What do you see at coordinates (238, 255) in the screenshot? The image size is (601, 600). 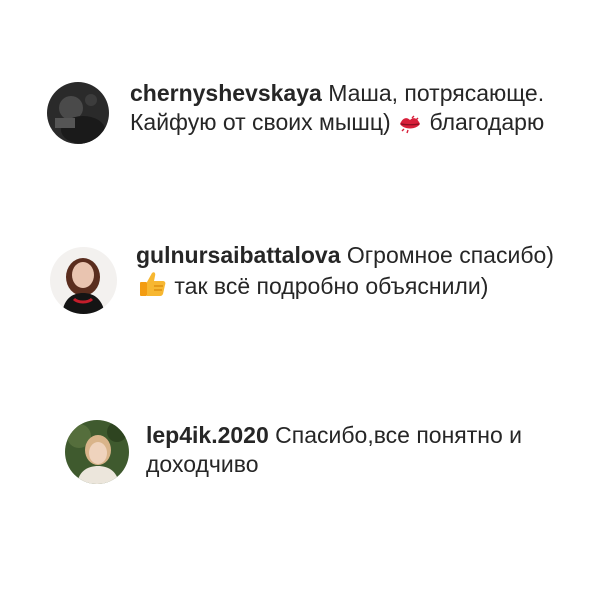 I see `comment-username: gulnursaibattalova` at bounding box center [238, 255].